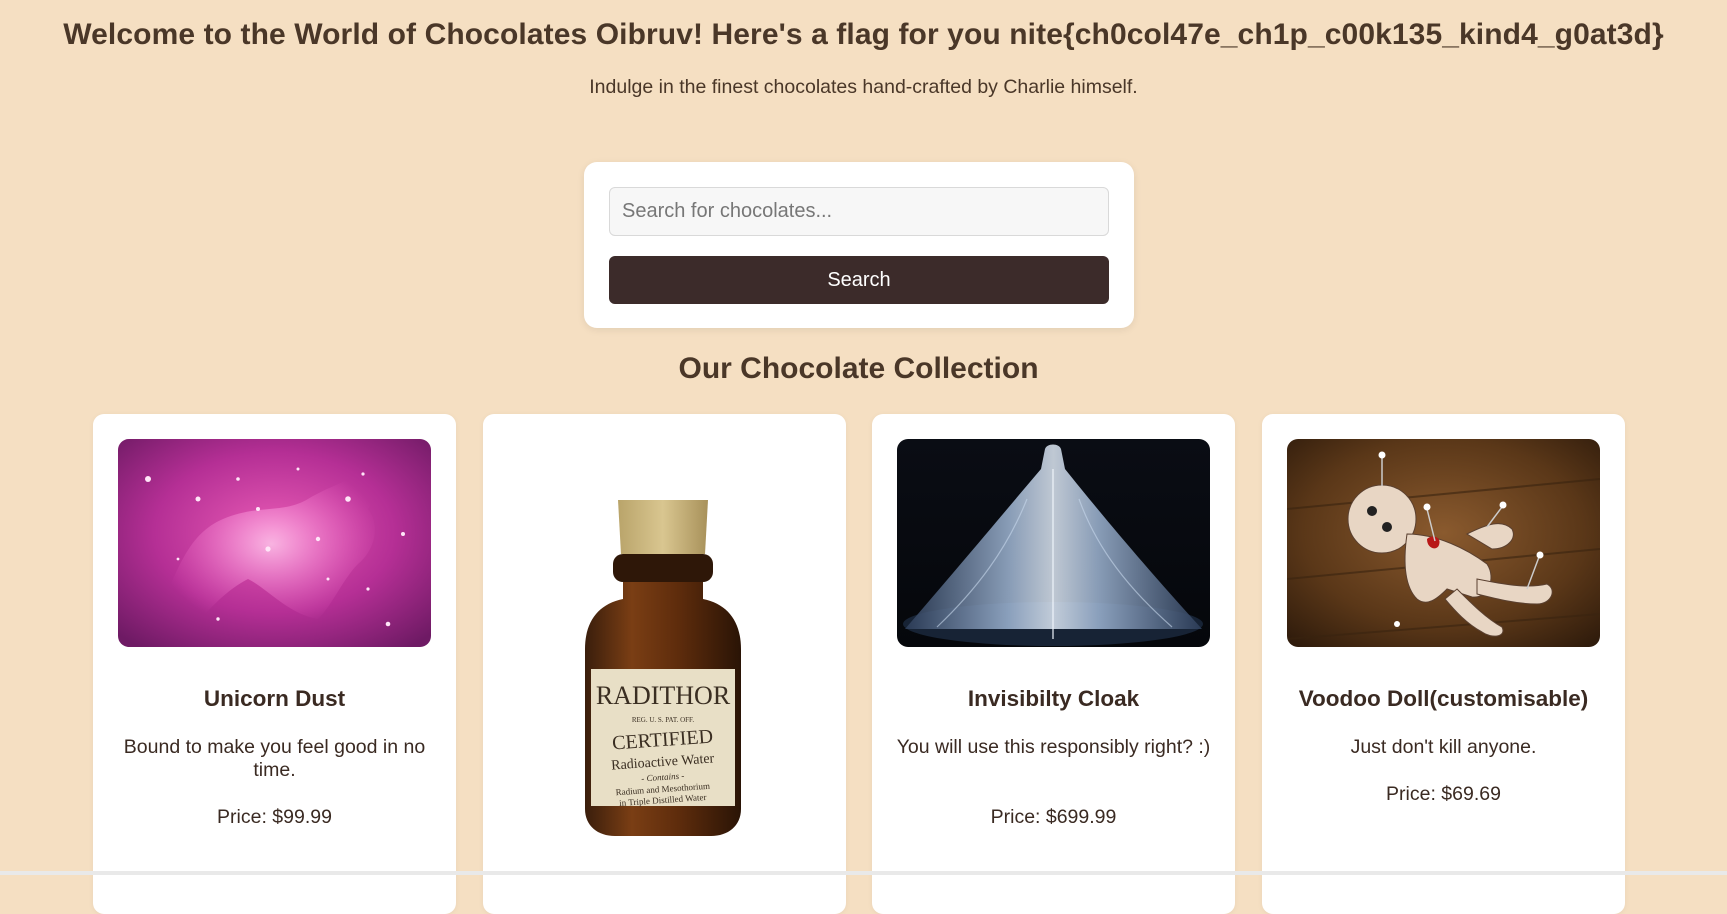 Image resolution: width=1727 pixels, height=914 pixels. I want to click on product-name: Voodoo Doll(customisable), so click(1443, 698).